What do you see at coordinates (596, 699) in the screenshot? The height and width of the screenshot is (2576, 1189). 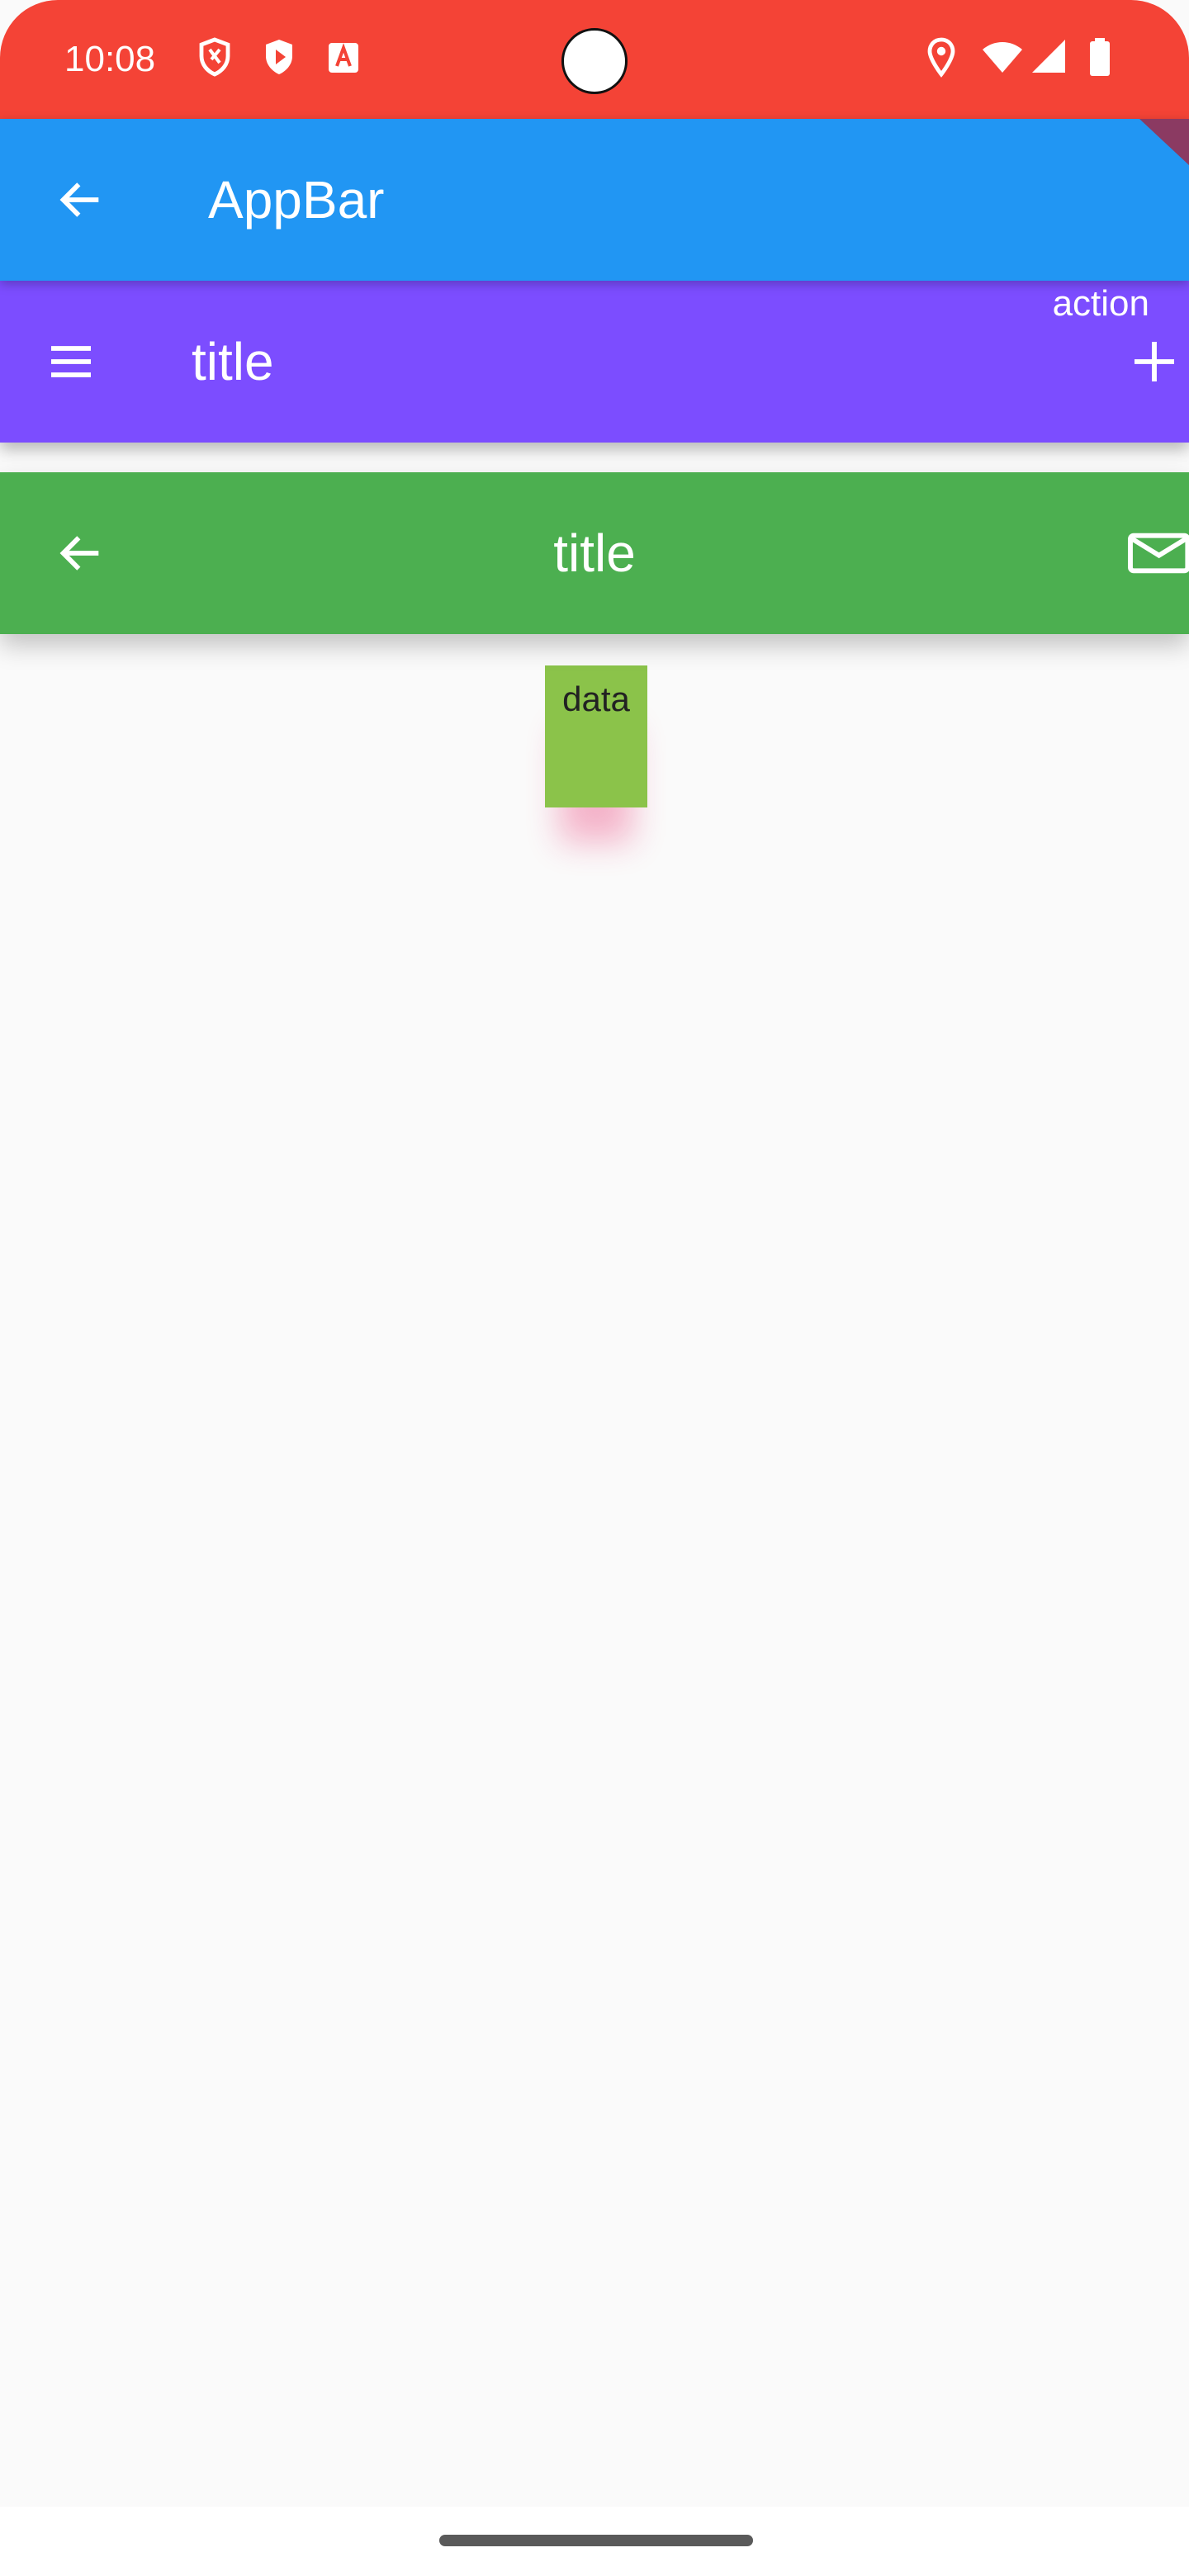 I see `data-label: data` at bounding box center [596, 699].